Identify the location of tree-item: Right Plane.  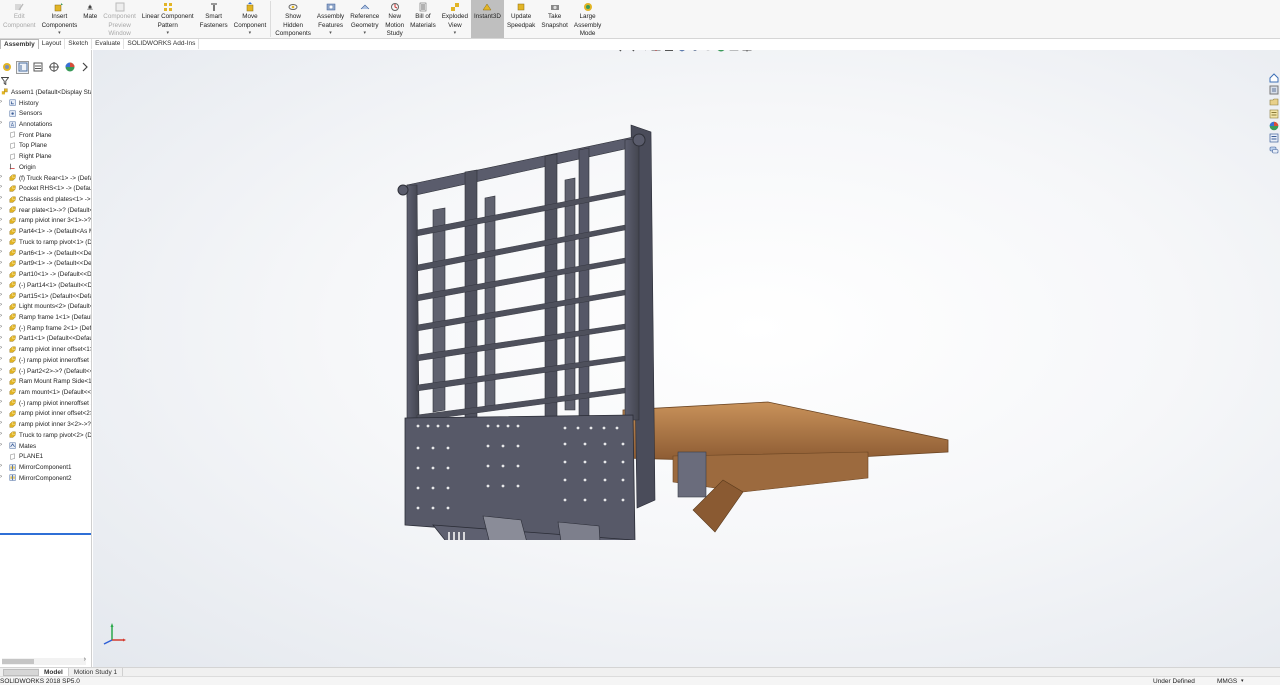
(45, 156).